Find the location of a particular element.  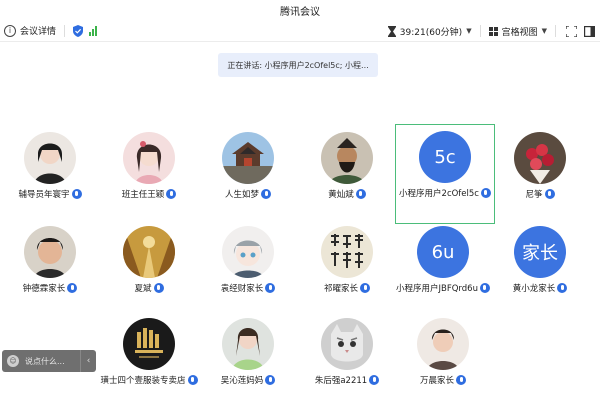

participant-name: 吴沁莲妈妈 is located at coordinates (242, 381).